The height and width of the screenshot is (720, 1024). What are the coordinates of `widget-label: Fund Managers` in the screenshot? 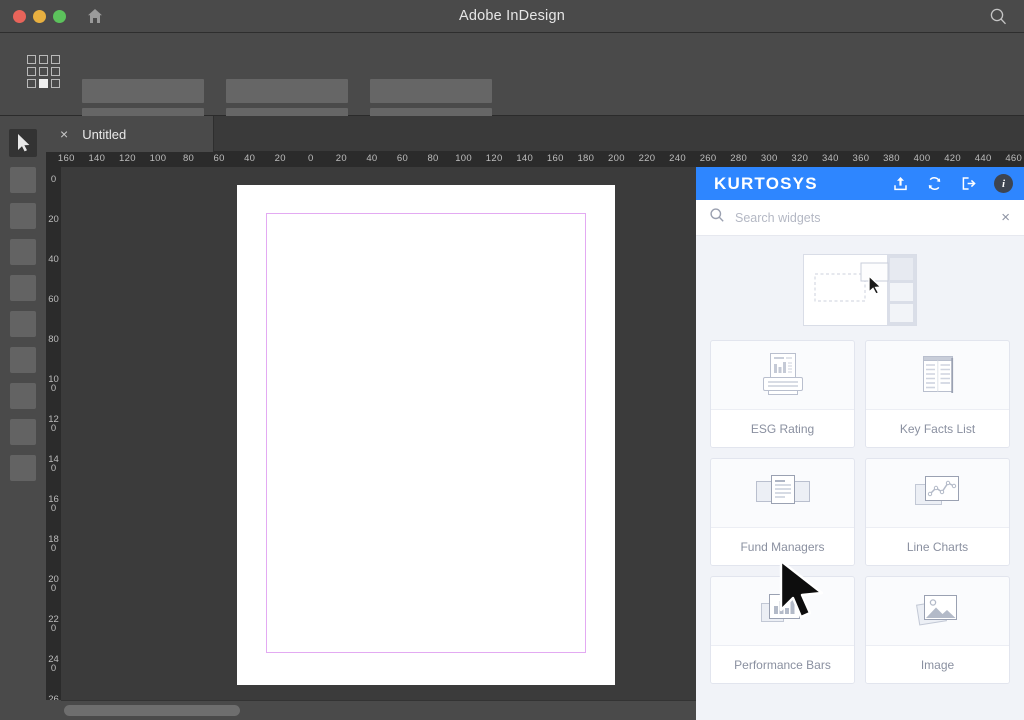 It's located at (782, 546).